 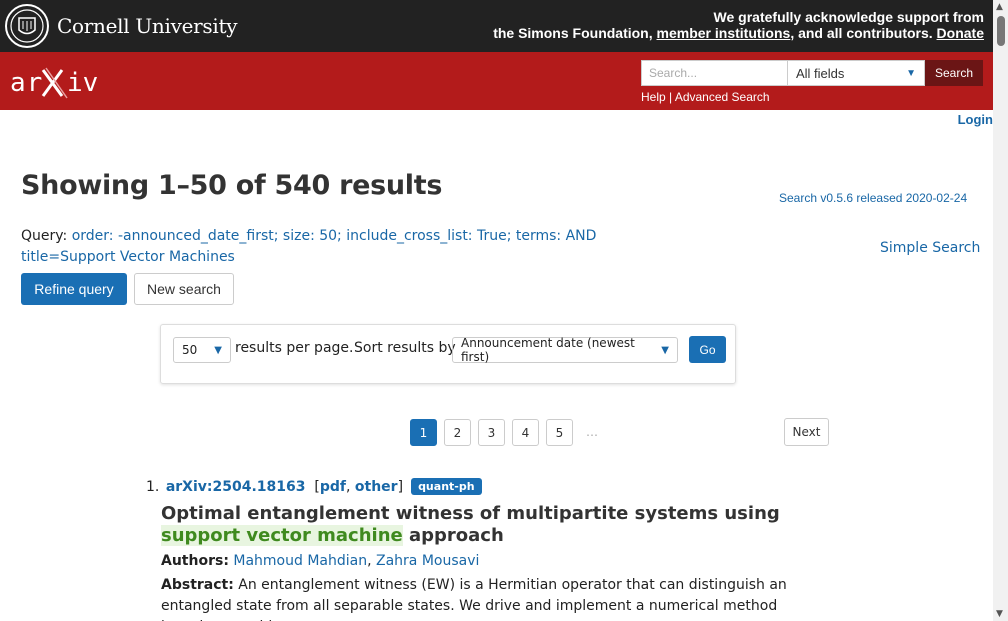 I want to click on search-input, so click(x=714, y=73).